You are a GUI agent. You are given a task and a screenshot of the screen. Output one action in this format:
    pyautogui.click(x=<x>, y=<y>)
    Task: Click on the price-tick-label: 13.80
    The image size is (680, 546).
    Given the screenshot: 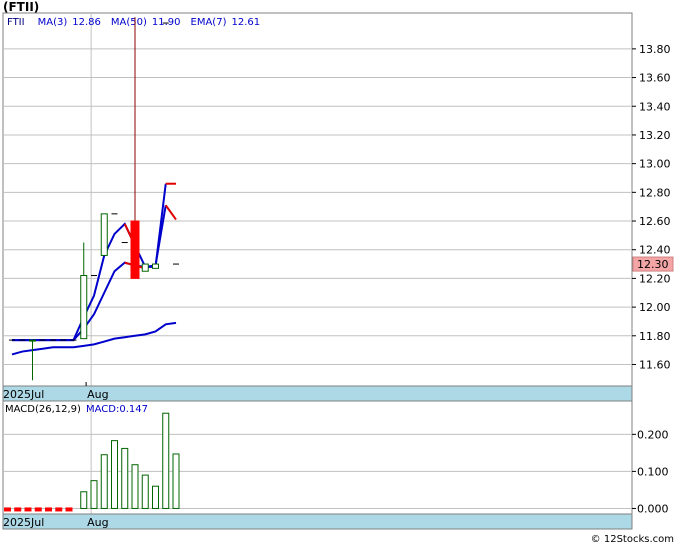 What is the action you would take?
    pyautogui.click(x=655, y=49)
    